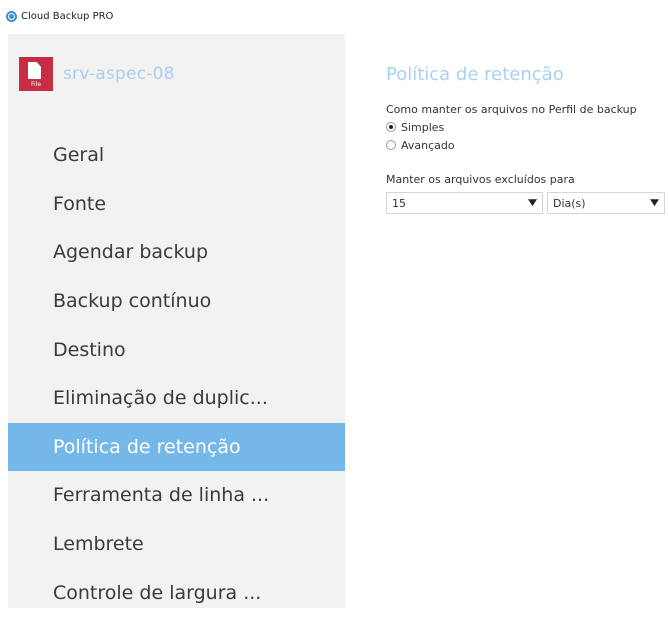 Image resolution: width=668 pixels, height=617 pixels. Describe the element at coordinates (176, 544) in the screenshot. I see `menu-item-lembrete: Lembrete` at that location.